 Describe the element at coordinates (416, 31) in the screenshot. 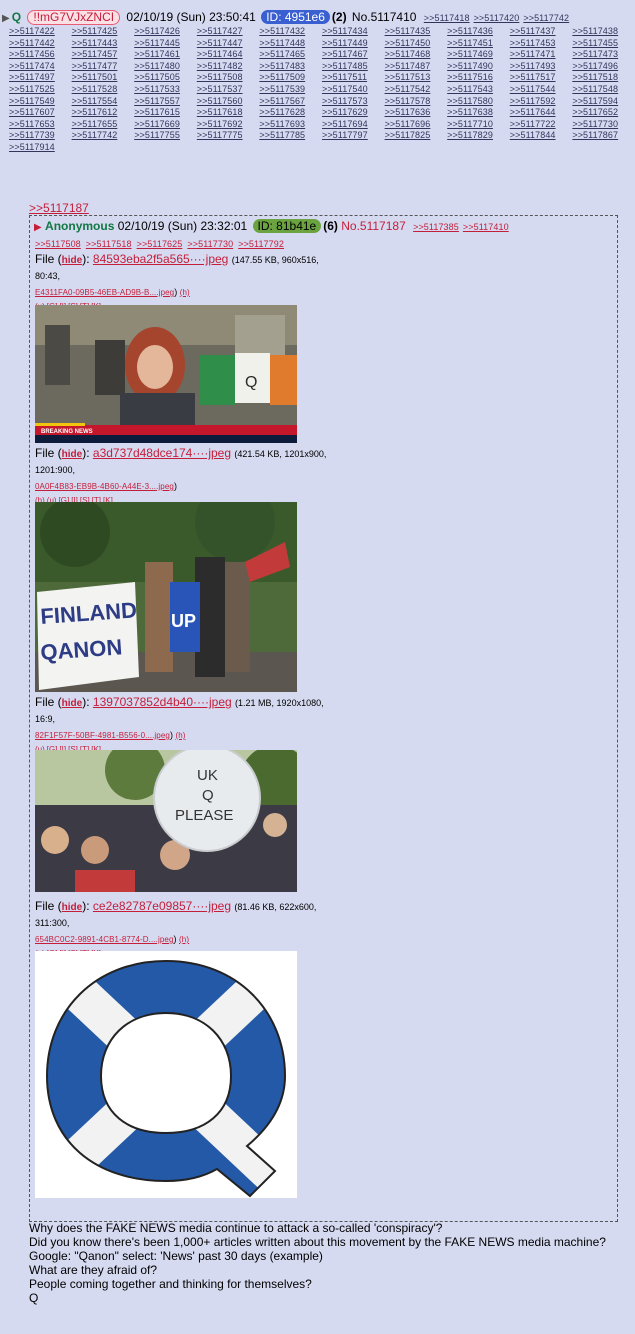

I see `backlink: >>5117435` at that location.